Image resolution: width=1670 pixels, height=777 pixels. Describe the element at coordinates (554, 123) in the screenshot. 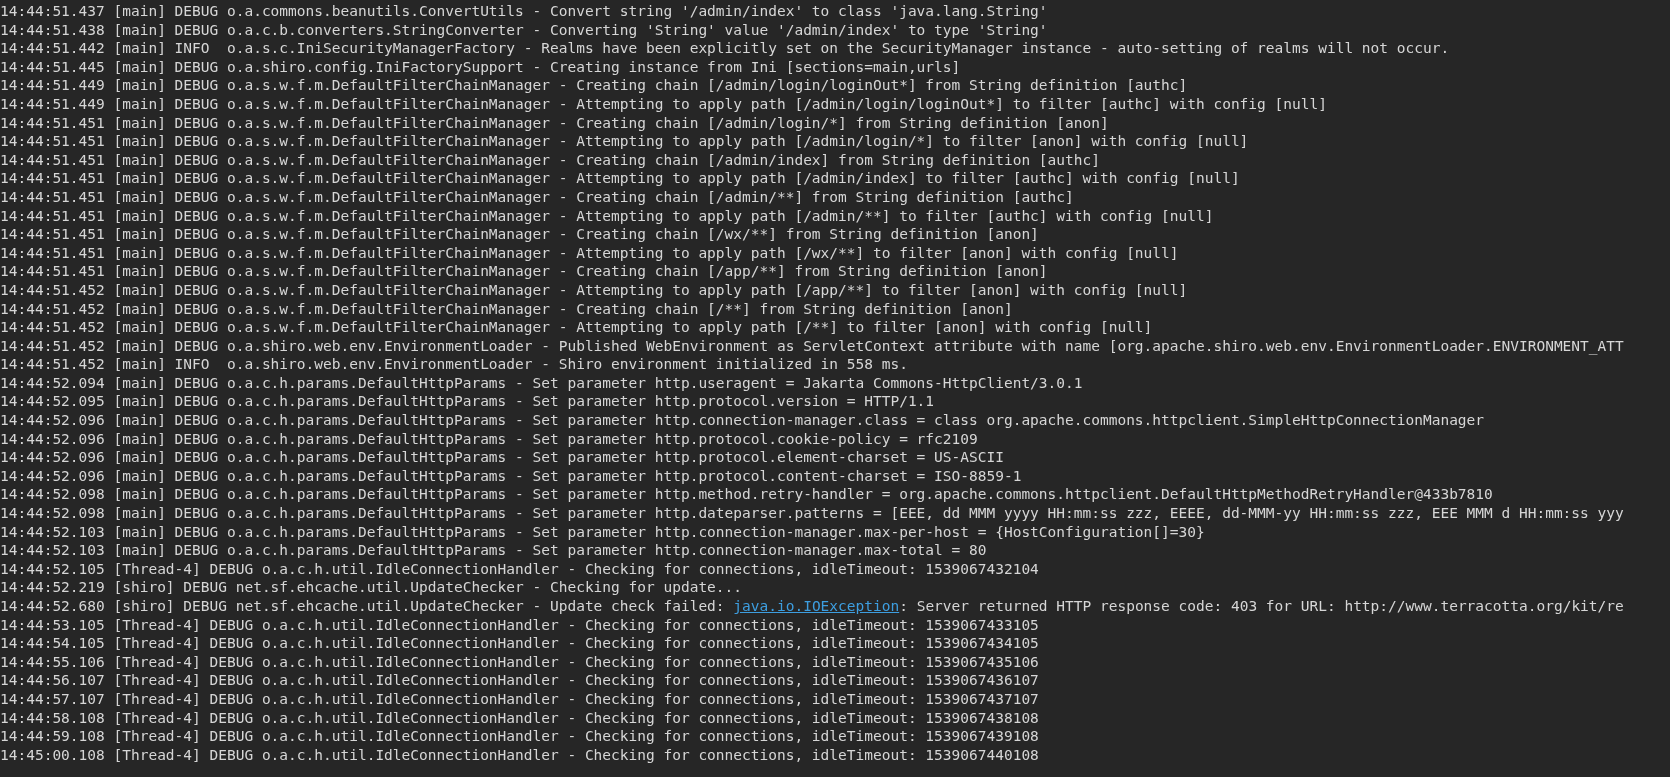

I see `log-line: 14:44:51.451 [main] DEBUG o.a.s.w.f.m.DefaultFilterChainManager - Creating chain [/admin/login/*] from String definition [anon]` at that location.